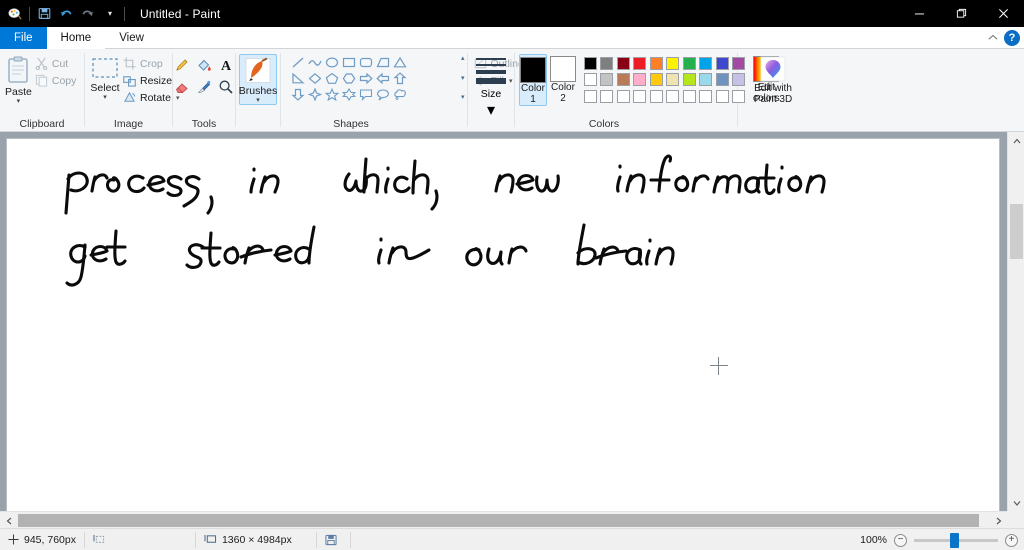 The height and width of the screenshot is (550, 1024). What do you see at coordinates (331, 94) in the screenshot?
I see `shape-five-point-star` at bounding box center [331, 94].